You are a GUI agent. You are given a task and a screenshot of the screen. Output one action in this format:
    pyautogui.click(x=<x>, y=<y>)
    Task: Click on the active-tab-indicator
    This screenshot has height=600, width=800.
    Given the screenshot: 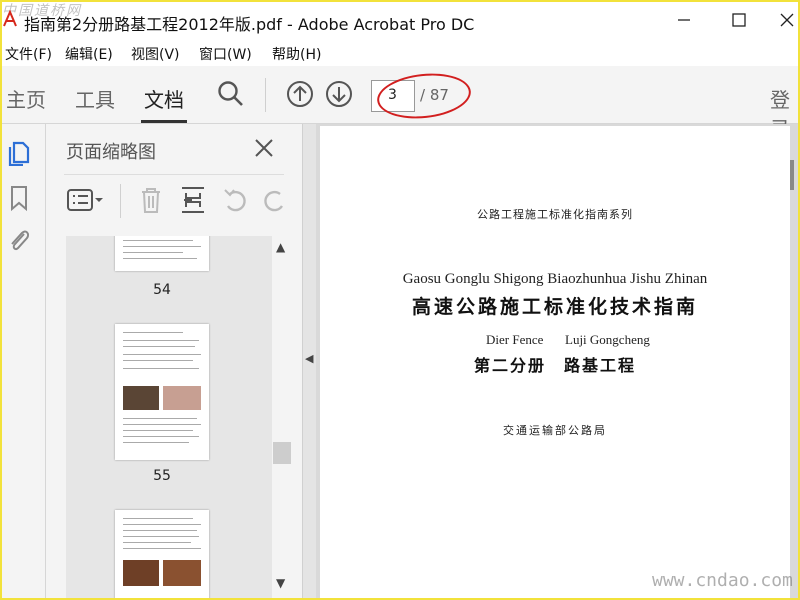 What is the action you would take?
    pyautogui.click(x=164, y=121)
    